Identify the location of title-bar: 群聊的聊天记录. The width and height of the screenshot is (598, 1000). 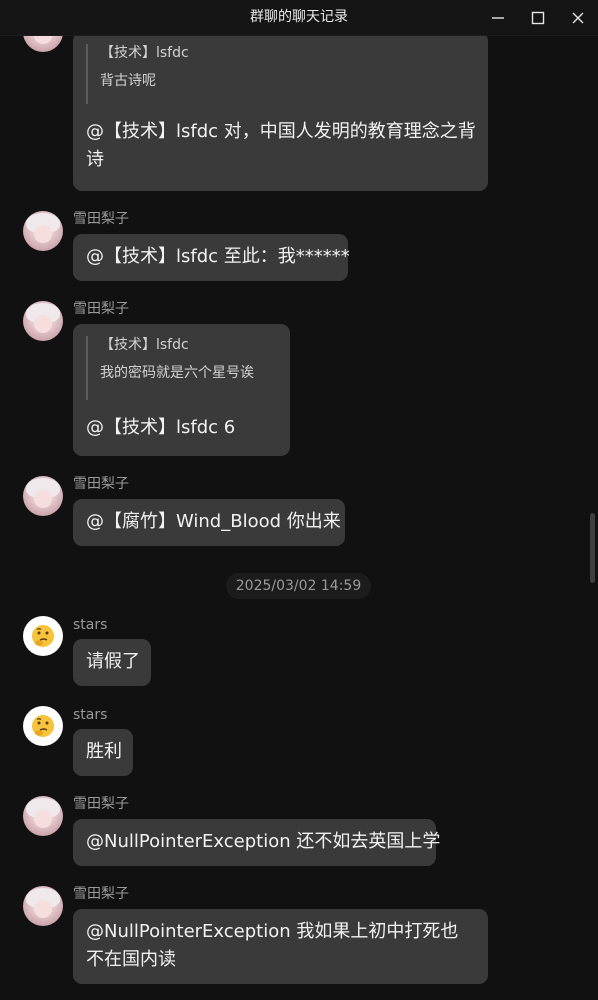
(299, 18).